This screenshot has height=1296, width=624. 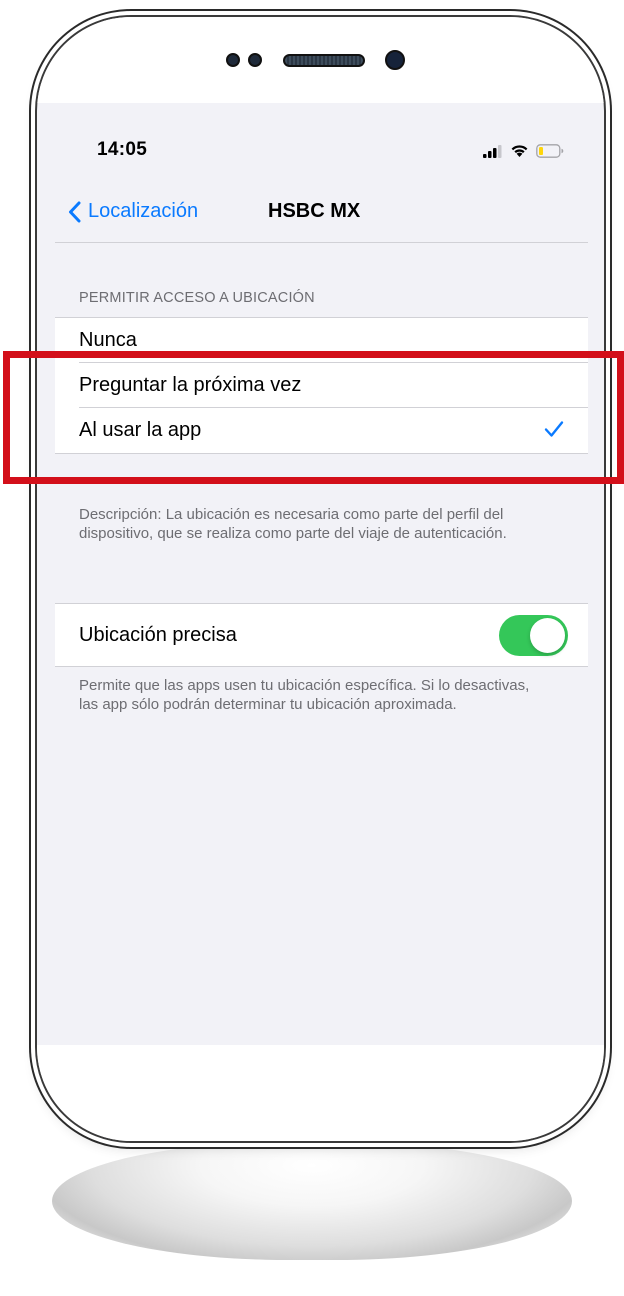 I want to click on option-label: Nunca, so click(x=108, y=340).